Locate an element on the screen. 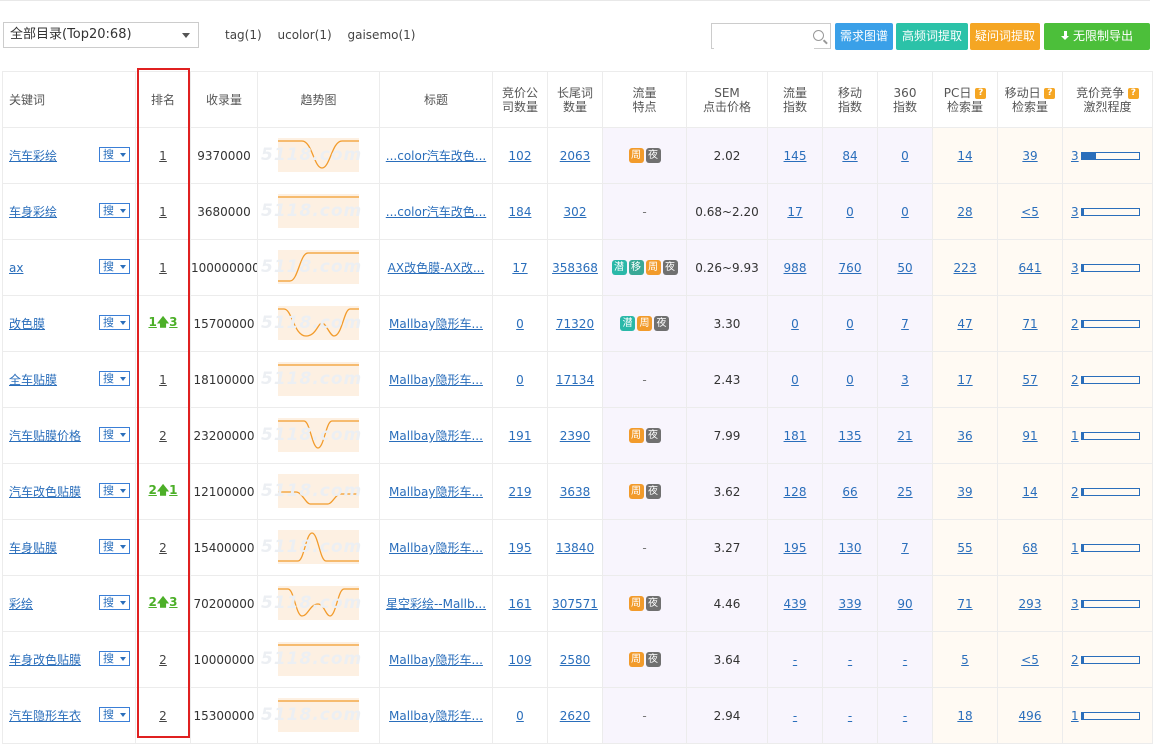  index-360-link: - is located at coordinates (905, 716).